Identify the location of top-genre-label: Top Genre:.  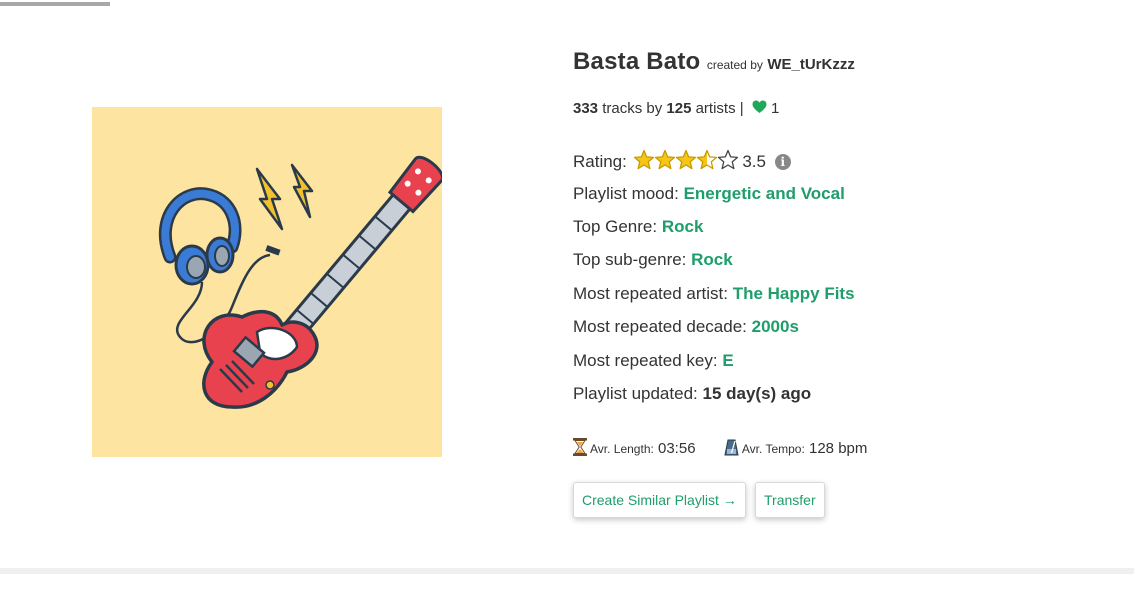
(615, 226).